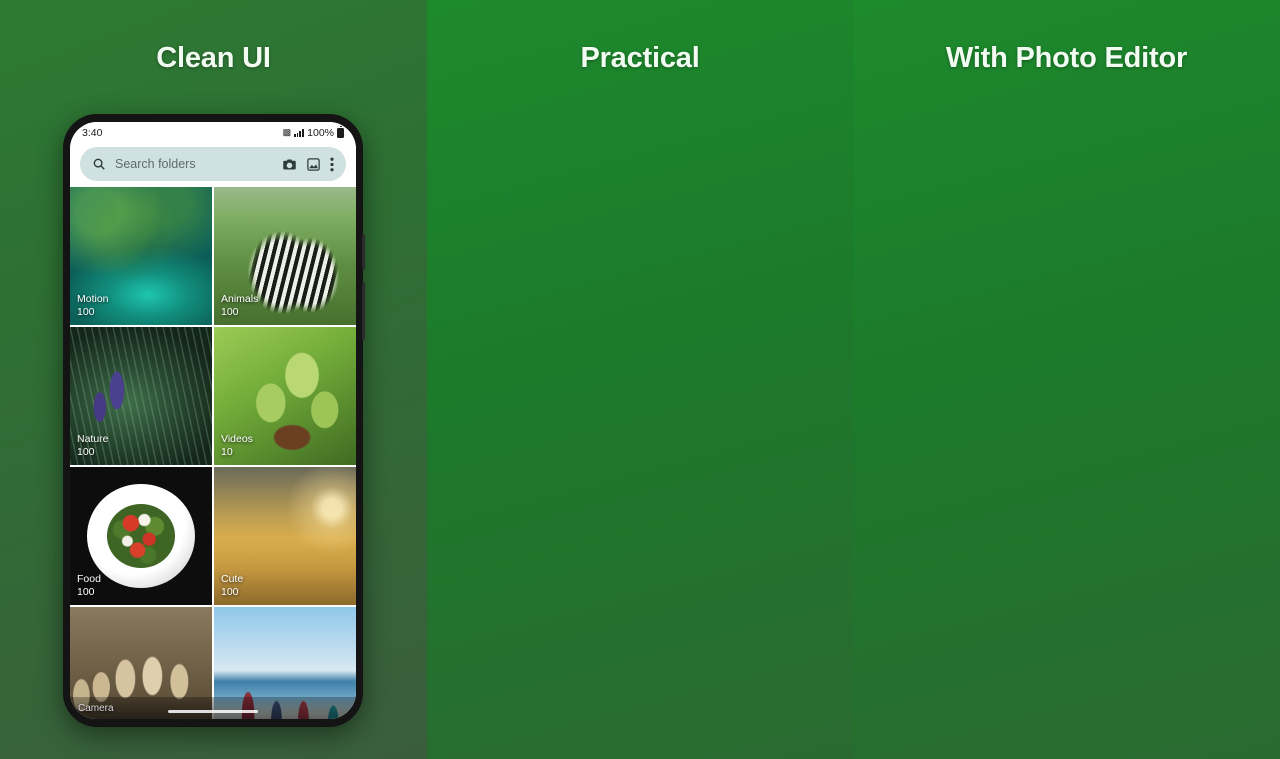 The image size is (1280, 759). I want to click on folder-item: Nature 100, so click(141, 396).